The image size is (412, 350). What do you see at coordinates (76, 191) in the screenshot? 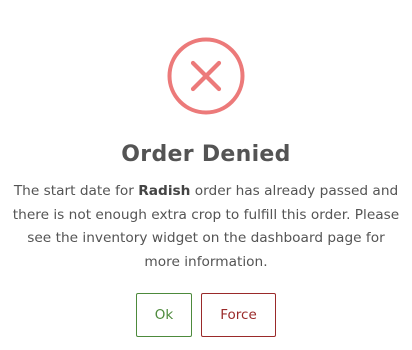
I see `message-prefix: The start date for` at bounding box center [76, 191].